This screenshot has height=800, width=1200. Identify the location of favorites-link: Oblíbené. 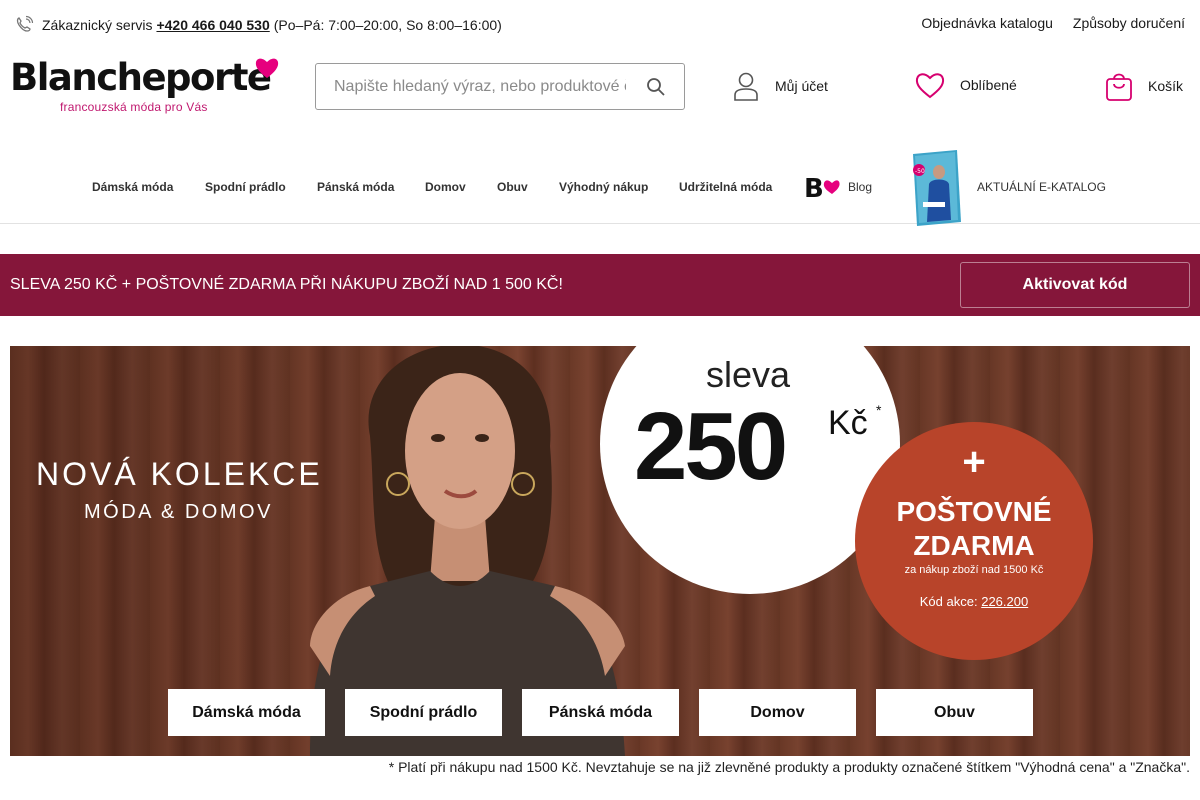
(965, 85).